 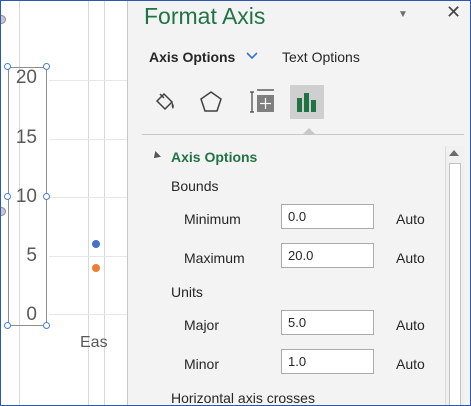 I want to click on tab-axis-options: Axis Options, so click(x=192, y=57).